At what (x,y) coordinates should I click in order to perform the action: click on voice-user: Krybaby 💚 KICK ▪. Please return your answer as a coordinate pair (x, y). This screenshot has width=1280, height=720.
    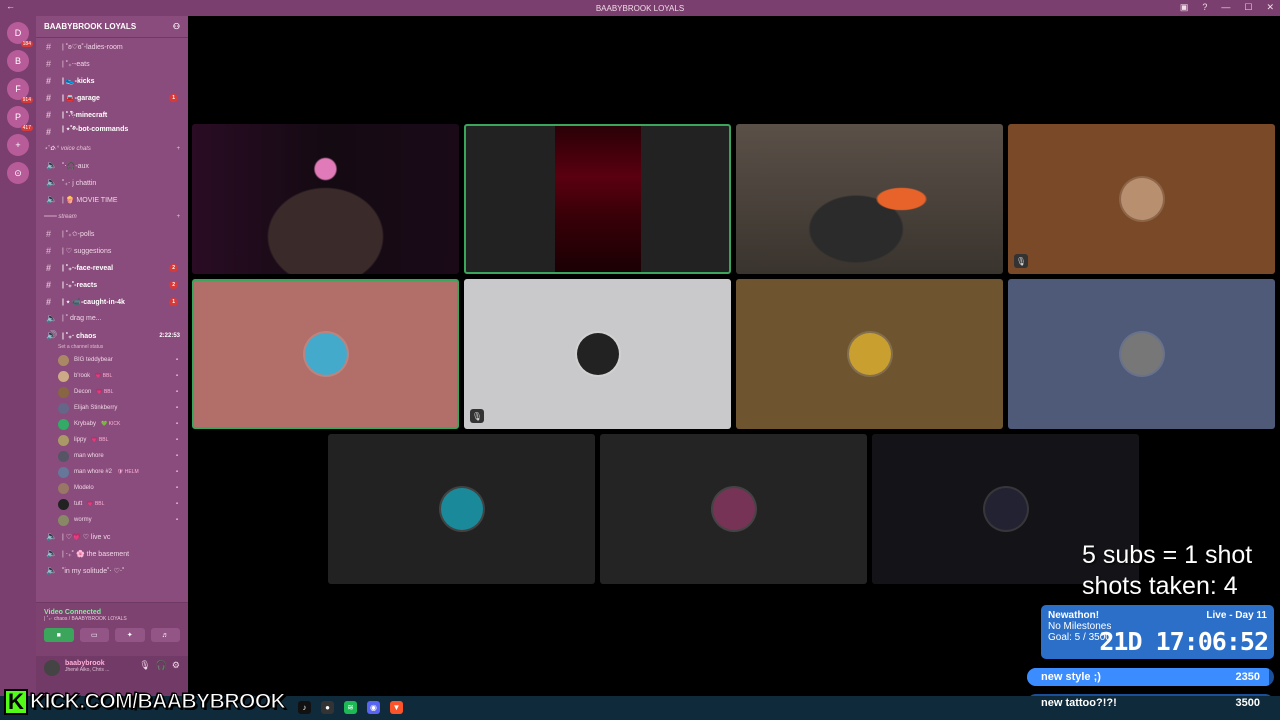
    Looking at the image, I should click on (112, 424).